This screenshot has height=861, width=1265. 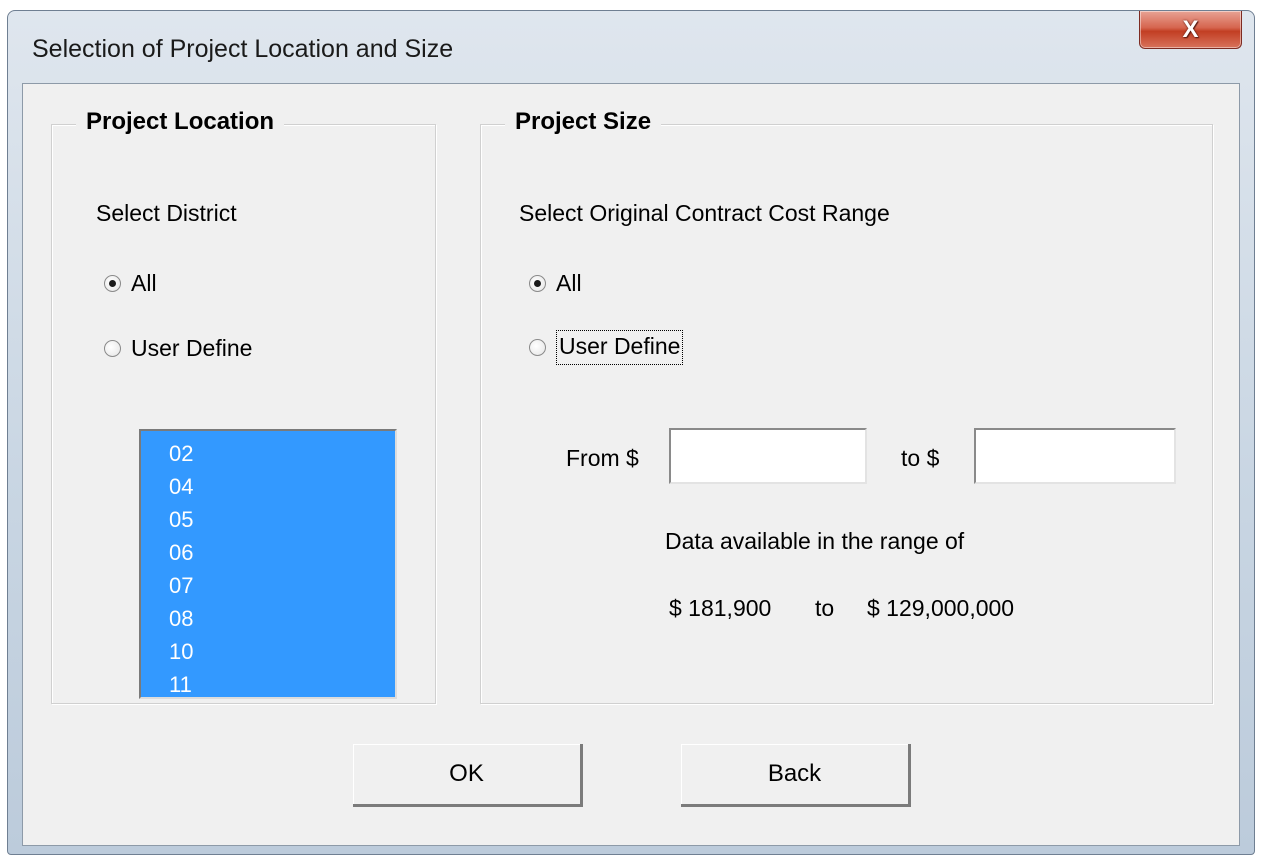 What do you see at coordinates (112, 283) in the screenshot?
I see `district-all-radio-circle` at bounding box center [112, 283].